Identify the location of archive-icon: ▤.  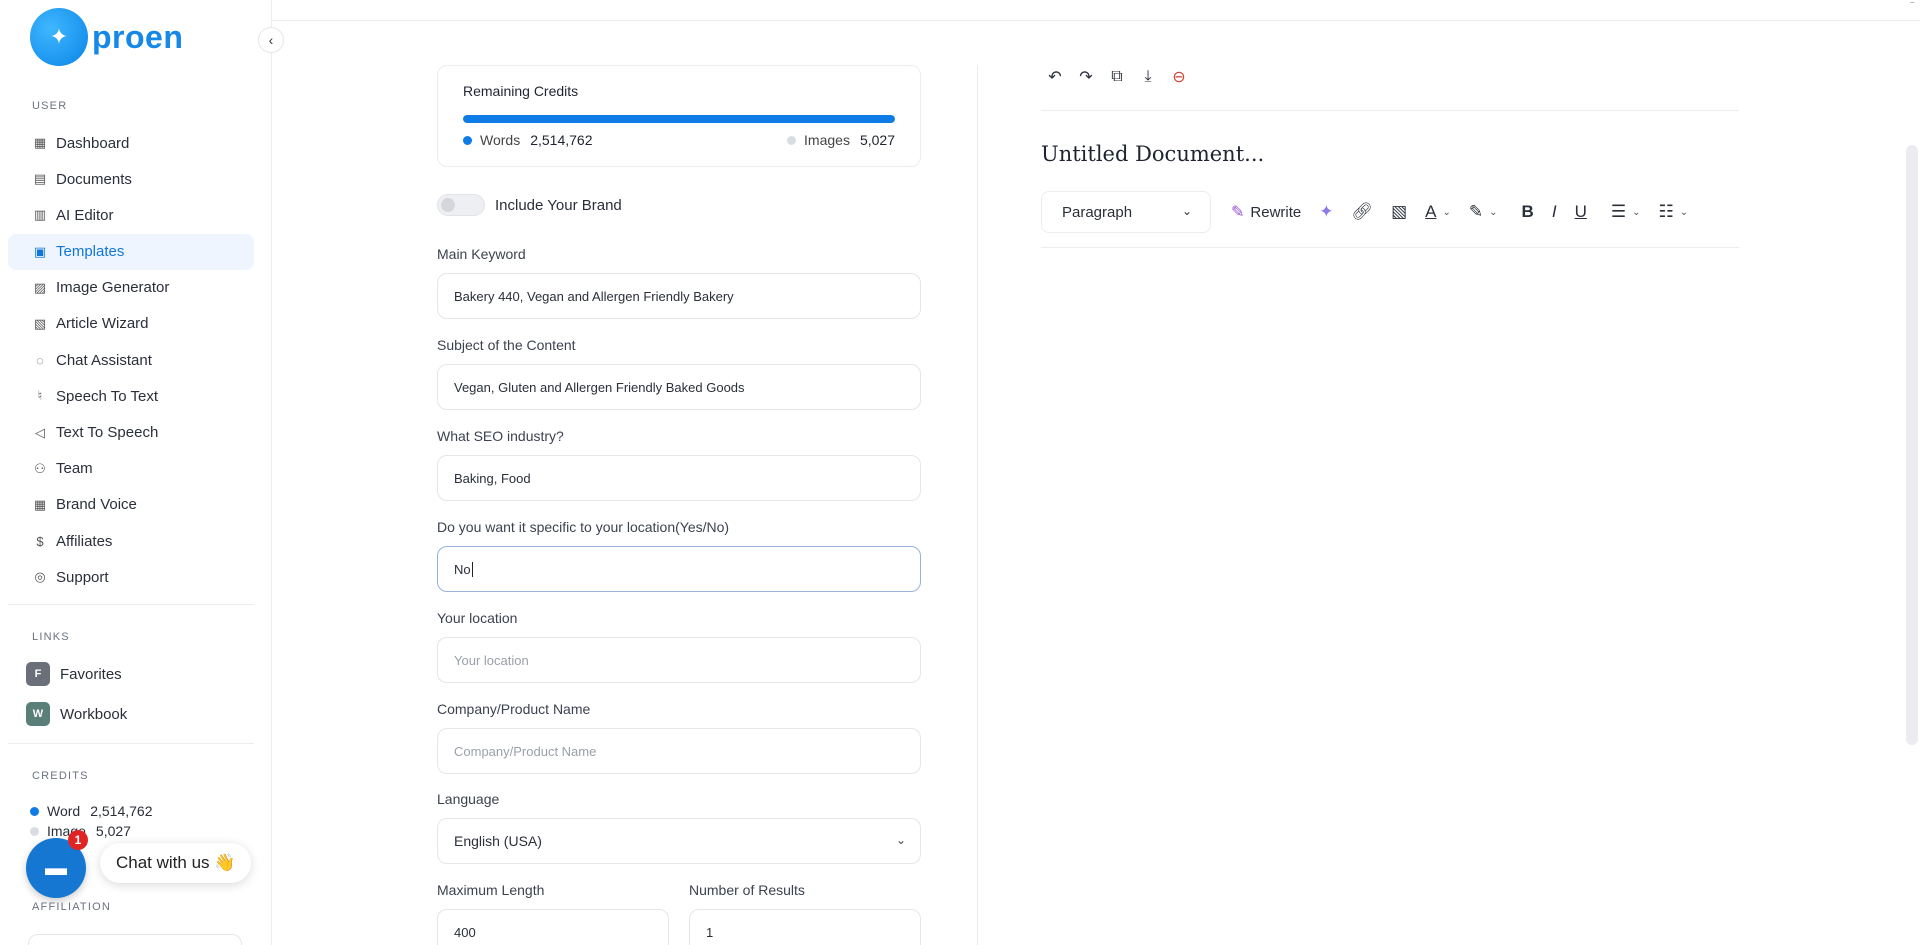
(40, 179).